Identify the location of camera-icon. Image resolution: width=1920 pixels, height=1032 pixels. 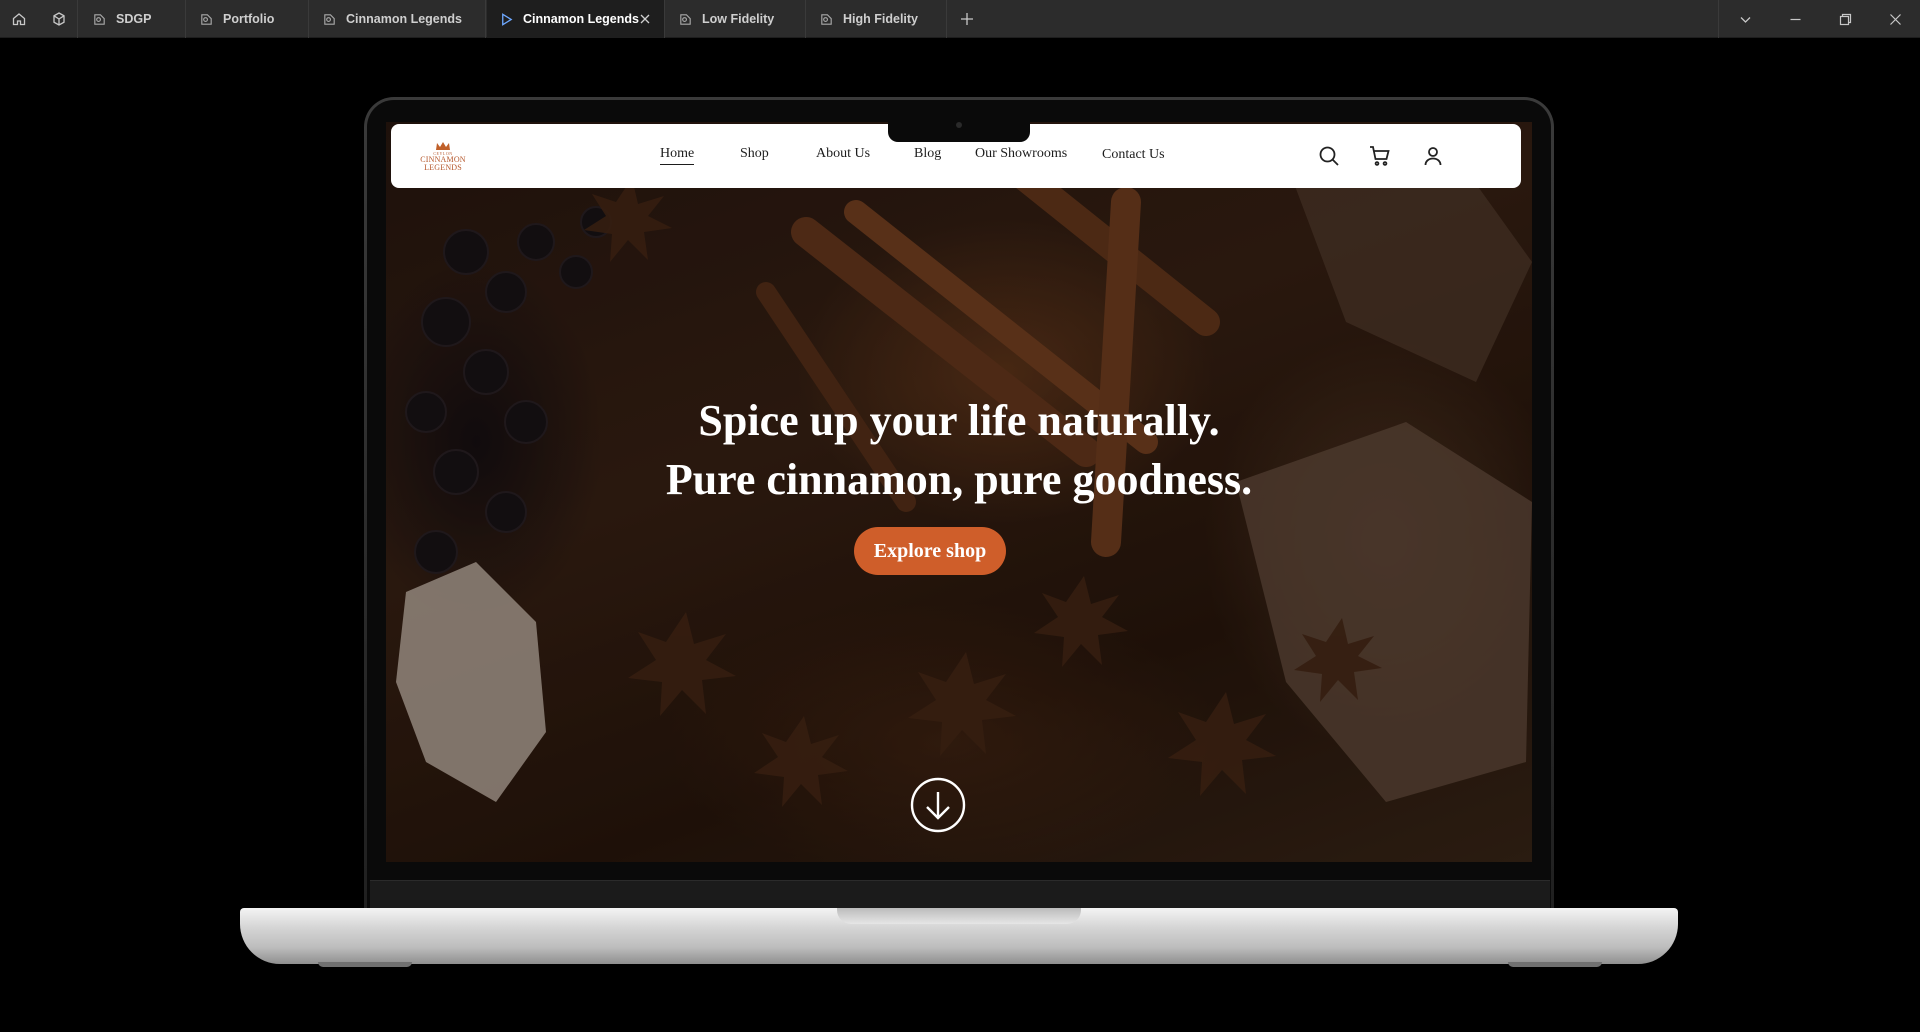
(959, 125).